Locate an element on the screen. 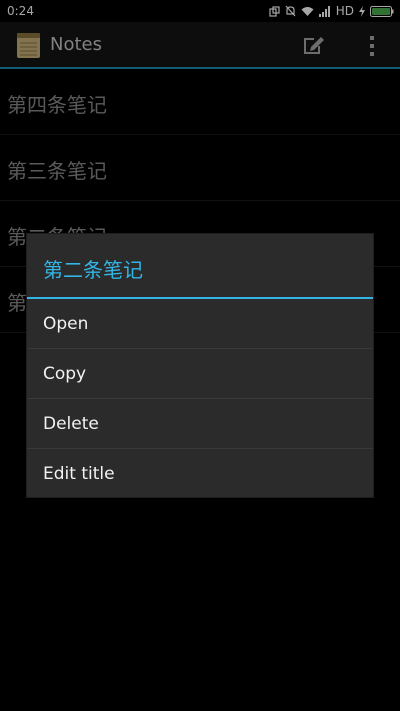 Image resolution: width=400 pixels, height=711 pixels. menu-item-label: Open is located at coordinates (66, 324).